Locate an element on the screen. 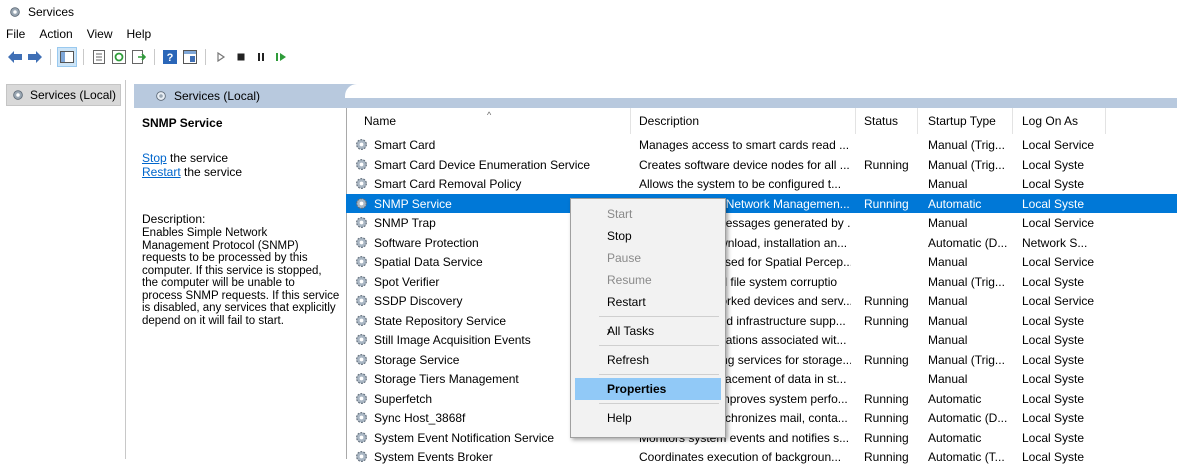 This screenshot has width=1177, height=466. stop-link-line: Stop the service is located at coordinates (185, 158).